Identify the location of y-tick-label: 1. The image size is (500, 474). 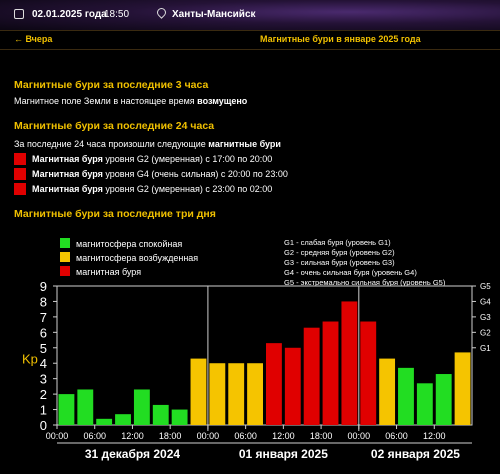
(43, 410).